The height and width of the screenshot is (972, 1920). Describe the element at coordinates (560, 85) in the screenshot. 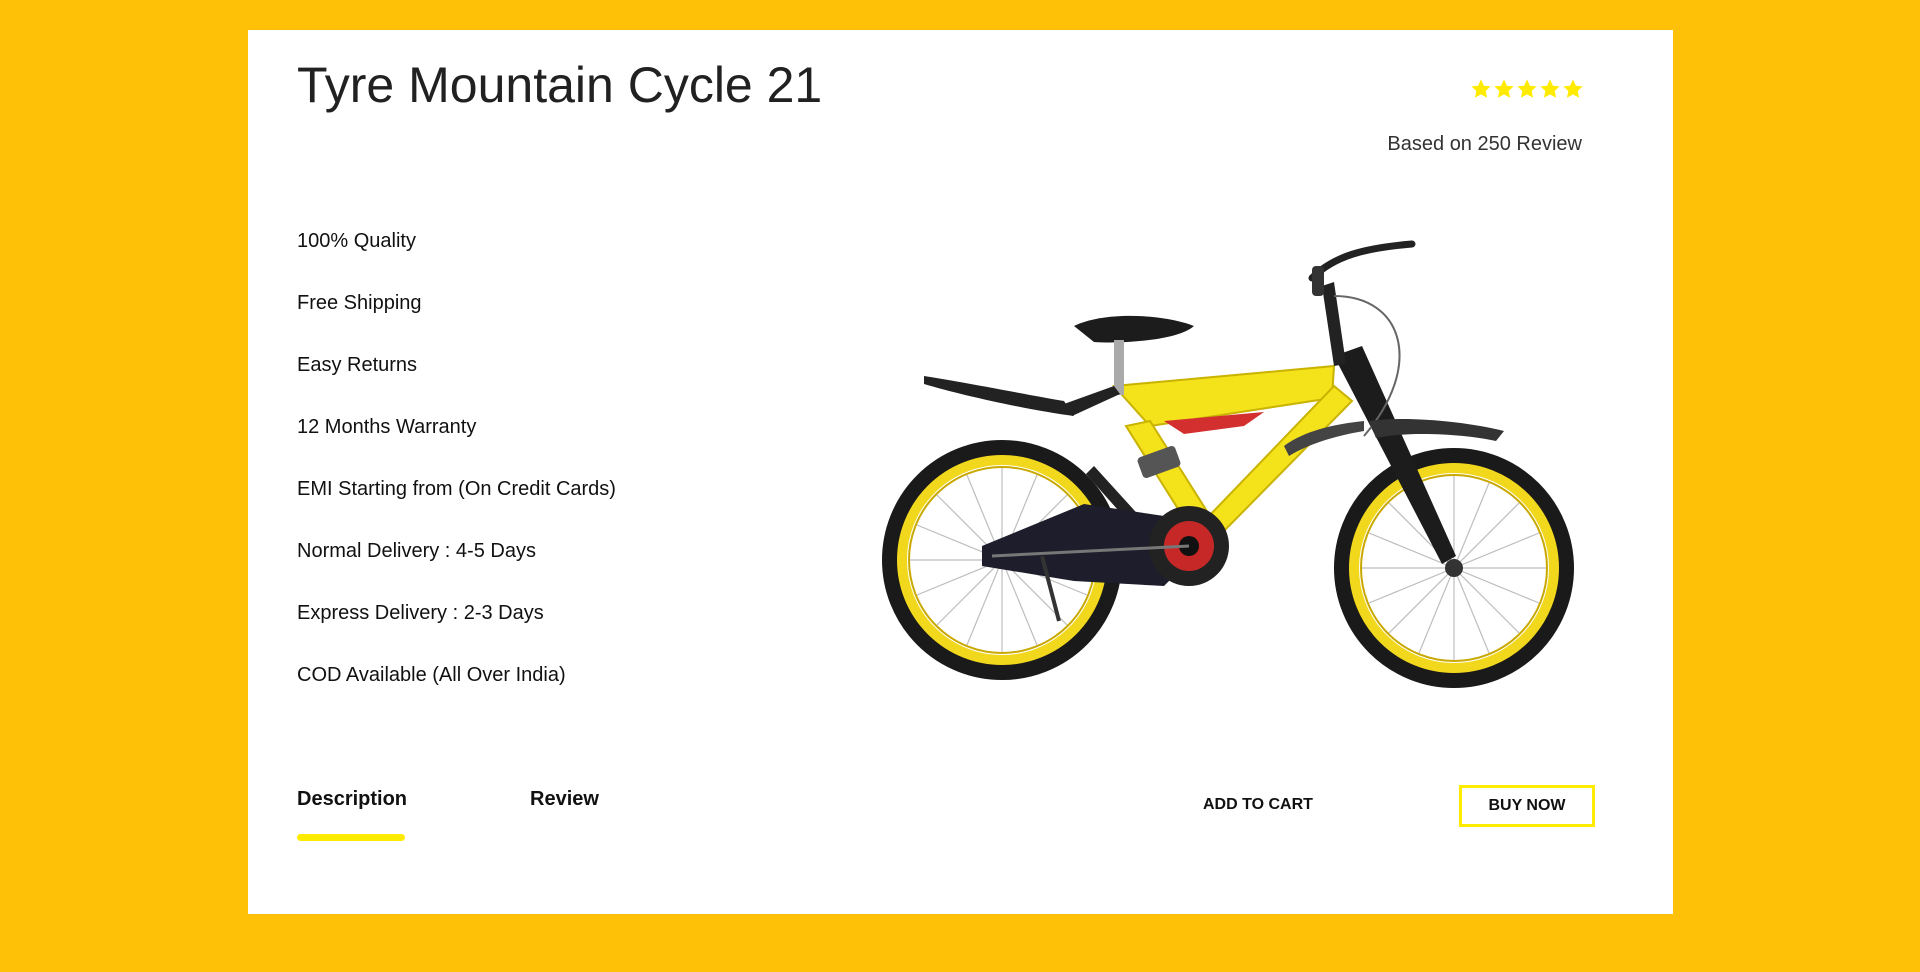

I see `product-title: Tyre Mountain Cycle 21` at that location.